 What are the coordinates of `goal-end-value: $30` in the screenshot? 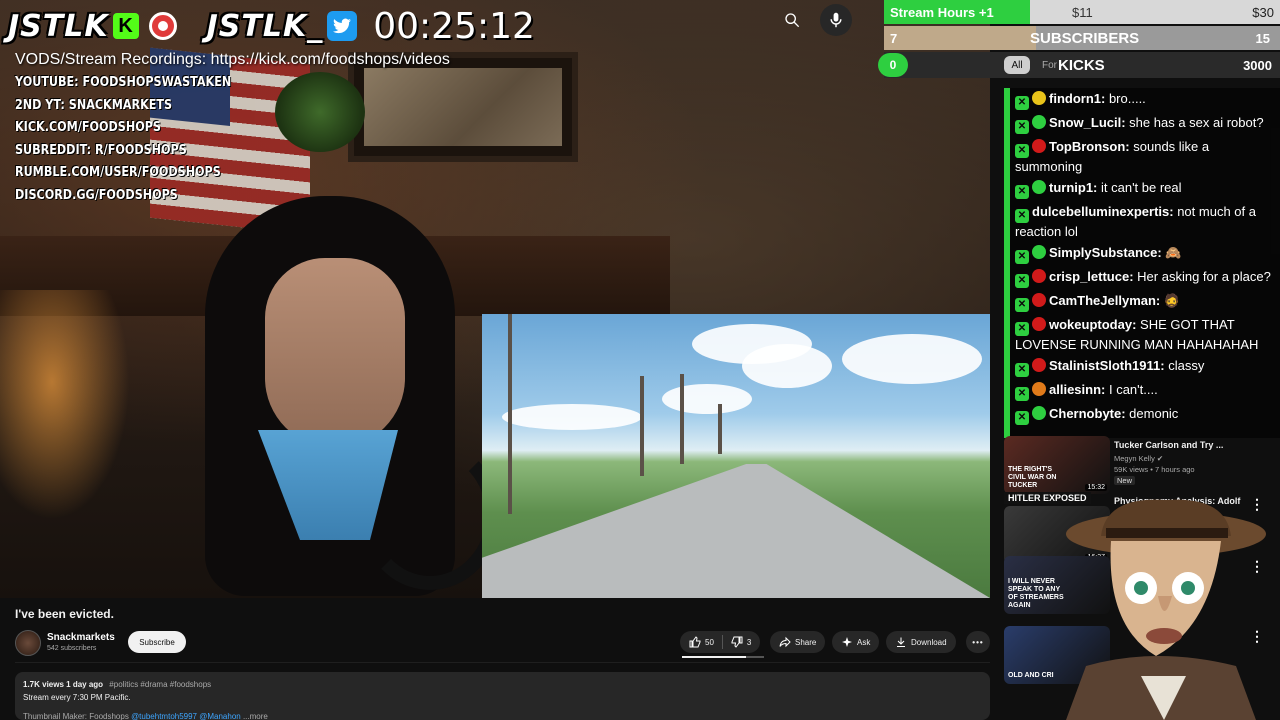 It's located at (1263, 12).